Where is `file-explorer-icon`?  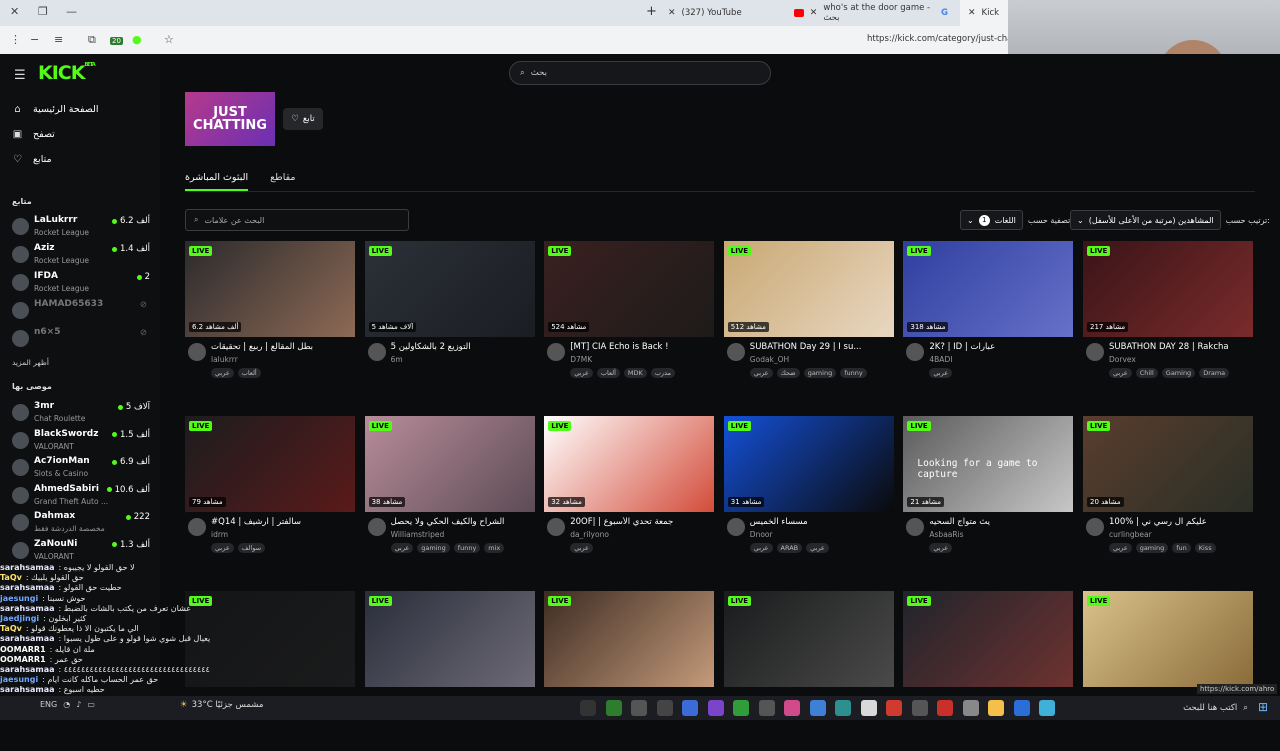
file-explorer-icon is located at coordinates (996, 708).